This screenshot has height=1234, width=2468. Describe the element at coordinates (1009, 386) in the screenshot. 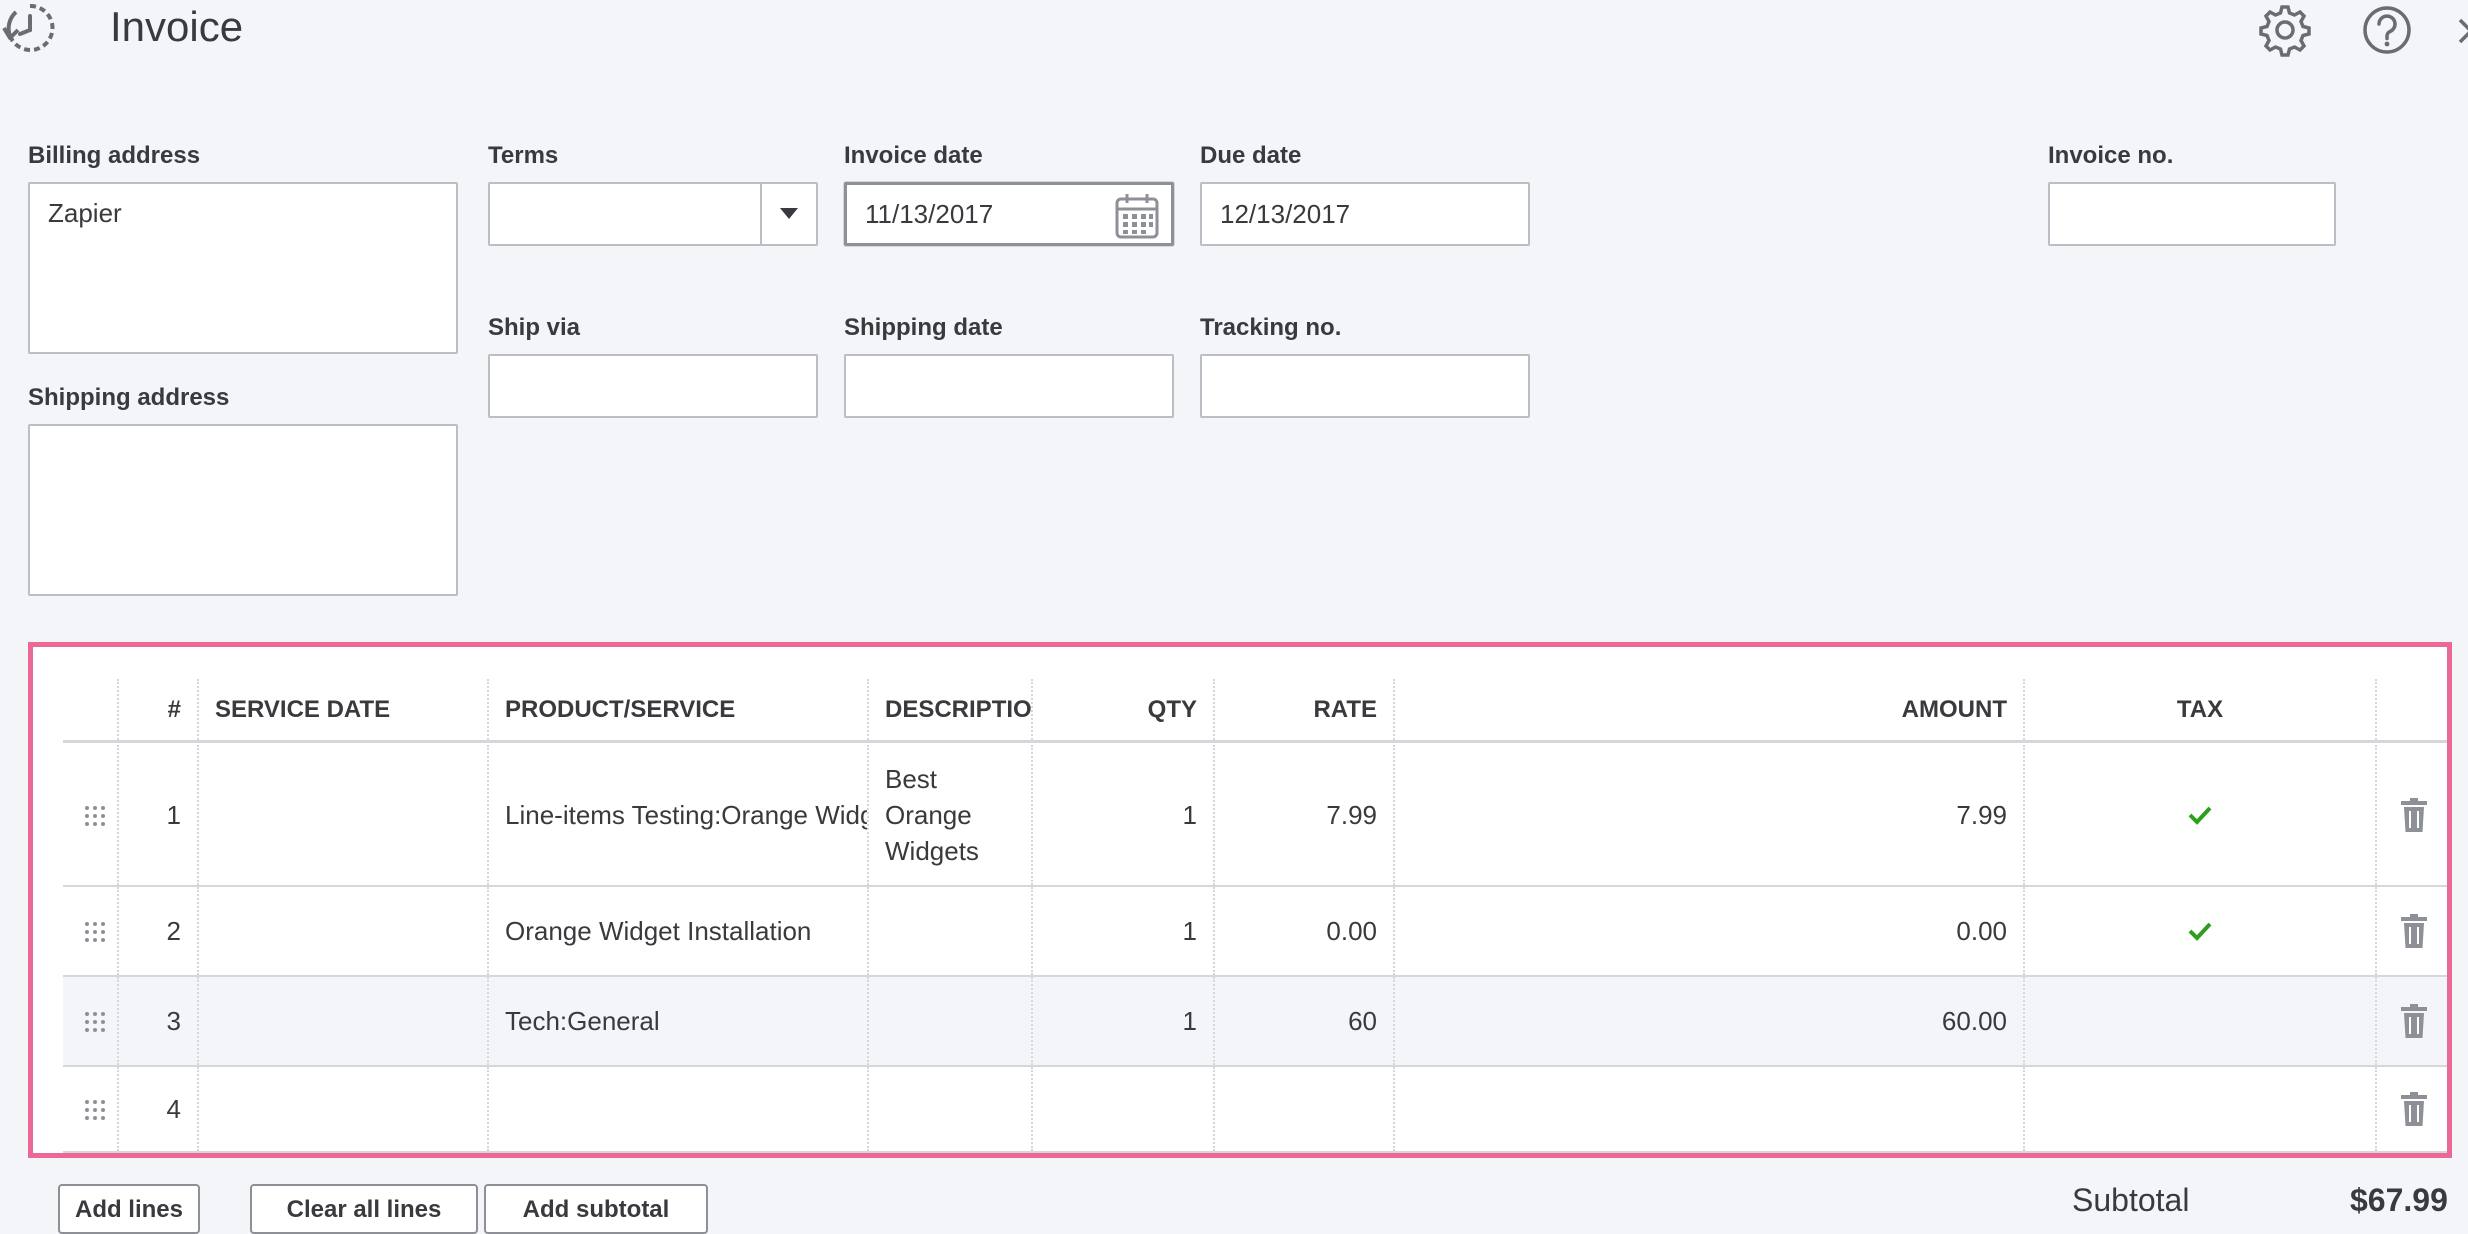

I see `shipping-date-field` at that location.